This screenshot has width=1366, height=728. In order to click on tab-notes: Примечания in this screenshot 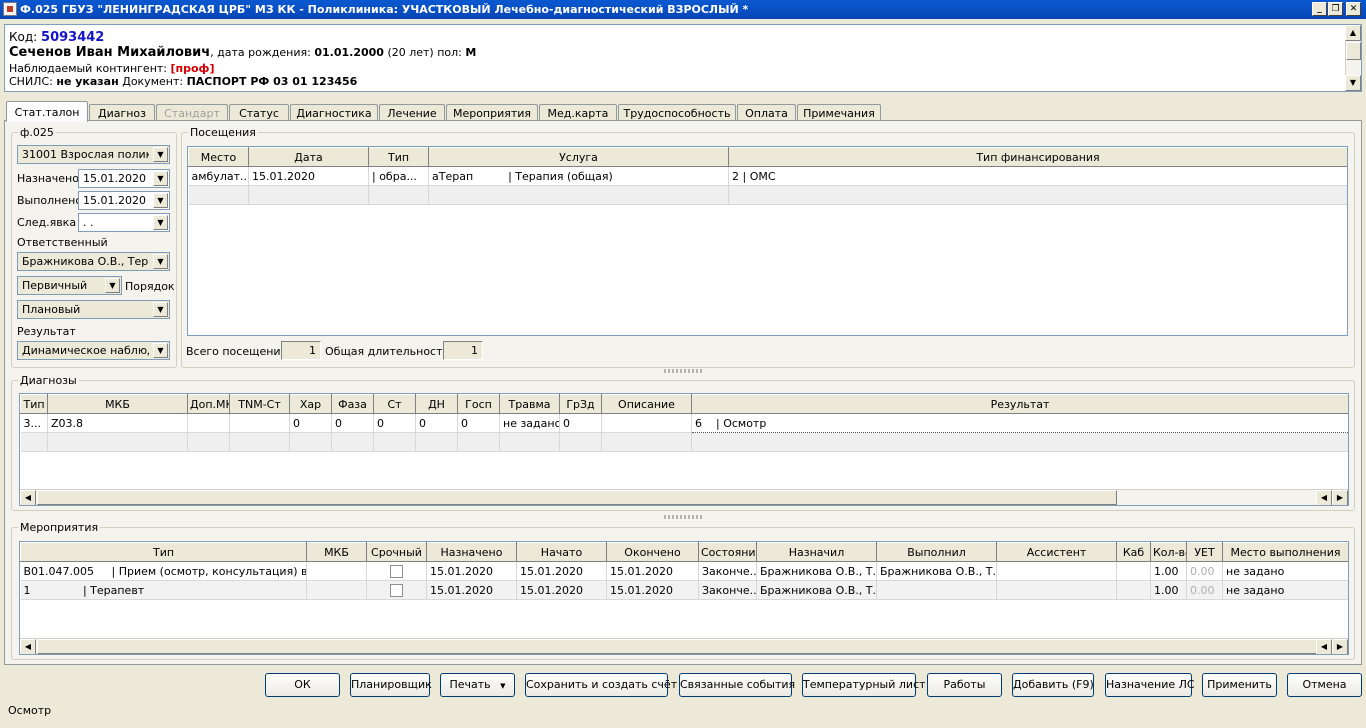, I will do `click(839, 112)`.